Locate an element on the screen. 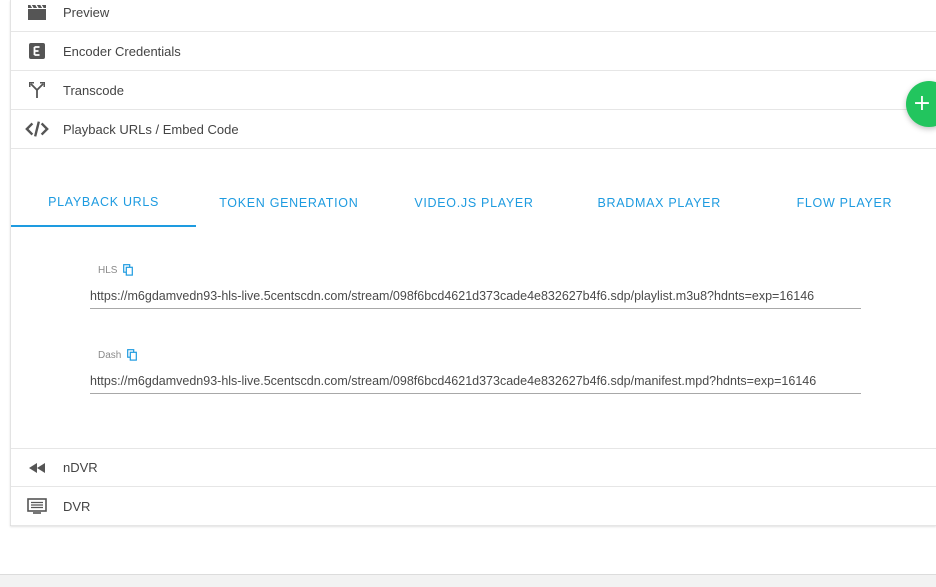 The height and width of the screenshot is (587, 936). menu-item-label: Encoder Credentials is located at coordinates (122, 51).